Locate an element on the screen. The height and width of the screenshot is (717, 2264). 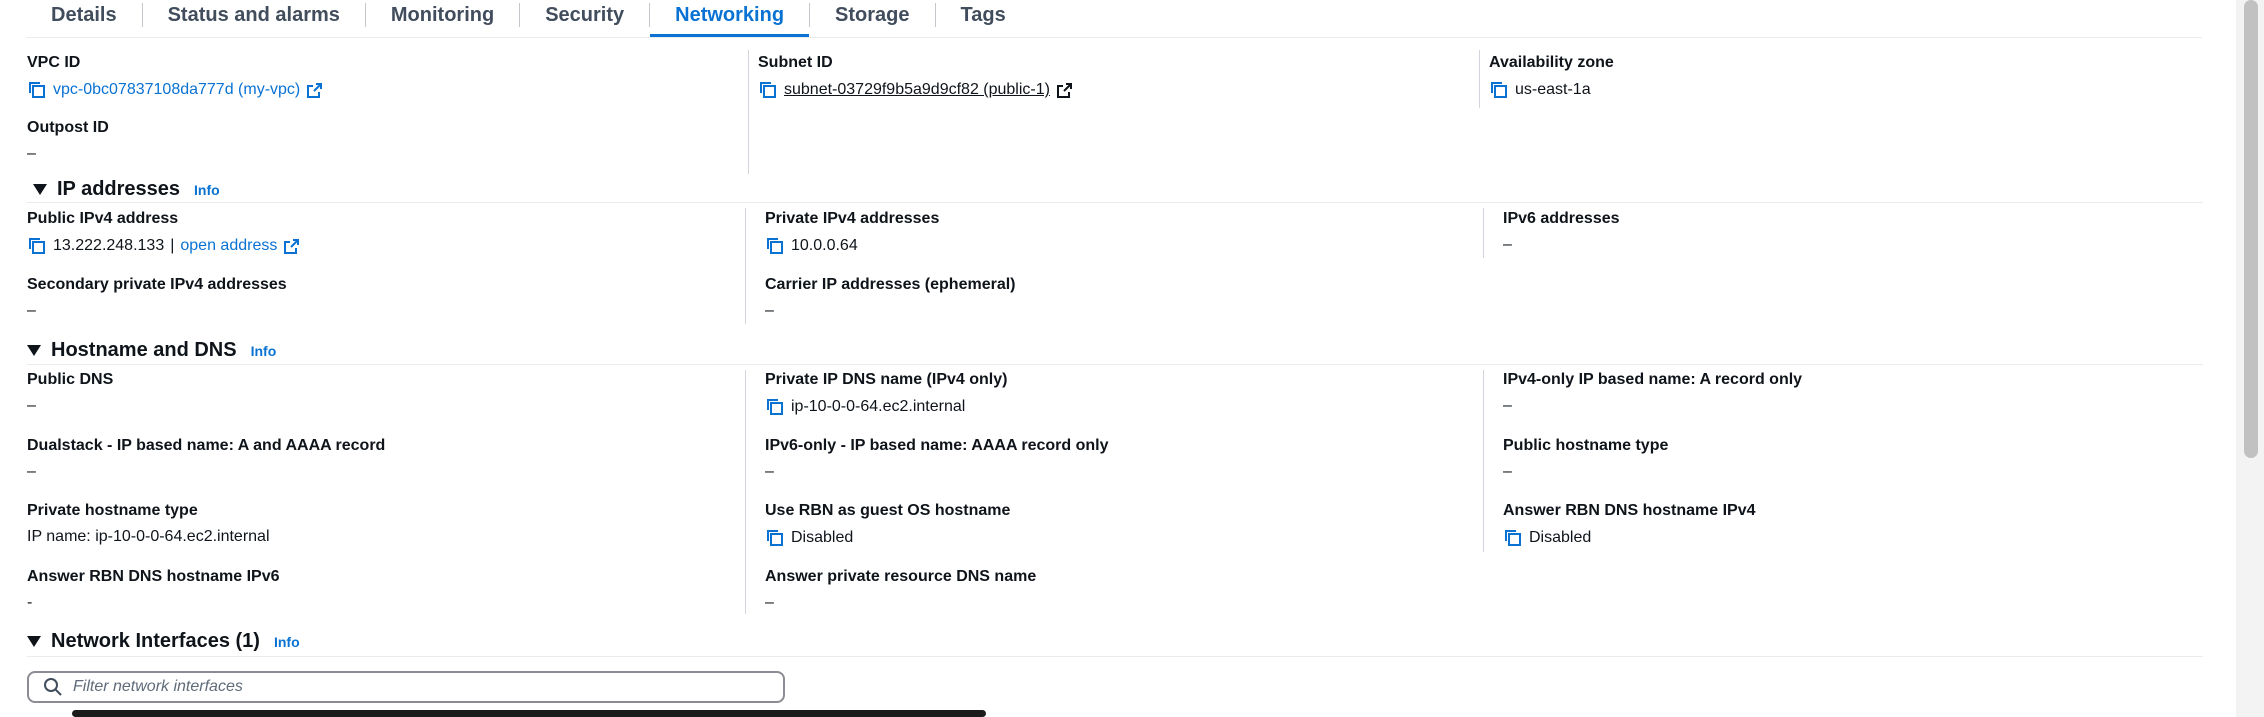
rbn-guest-hostname-label: Use RBN as guest OS hostname is located at coordinates (888, 510).